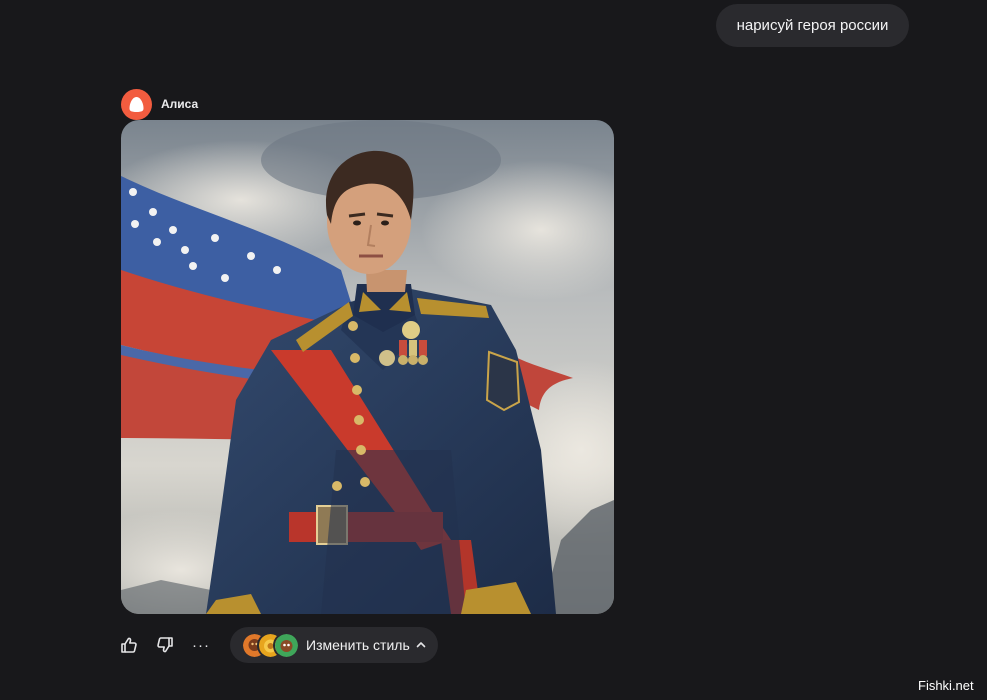 Image resolution: width=987 pixels, height=700 pixels. What do you see at coordinates (180, 104) in the screenshot?
I see `assistant-name: Алиса` at bounding box center [180, 104].